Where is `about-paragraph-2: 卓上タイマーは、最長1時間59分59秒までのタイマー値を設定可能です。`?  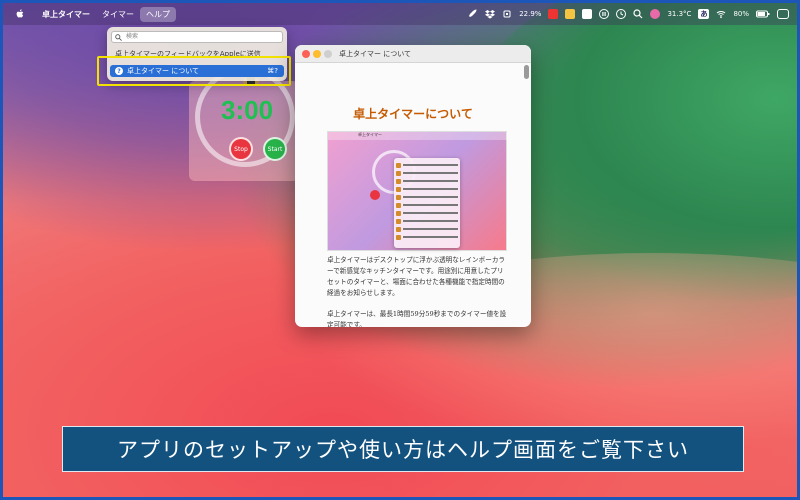 about-paragraph-2: 卓上タイマーは、最長1時間59分59秒までのタイマー値を設定可能です。 is located at coordinates (417, 318).